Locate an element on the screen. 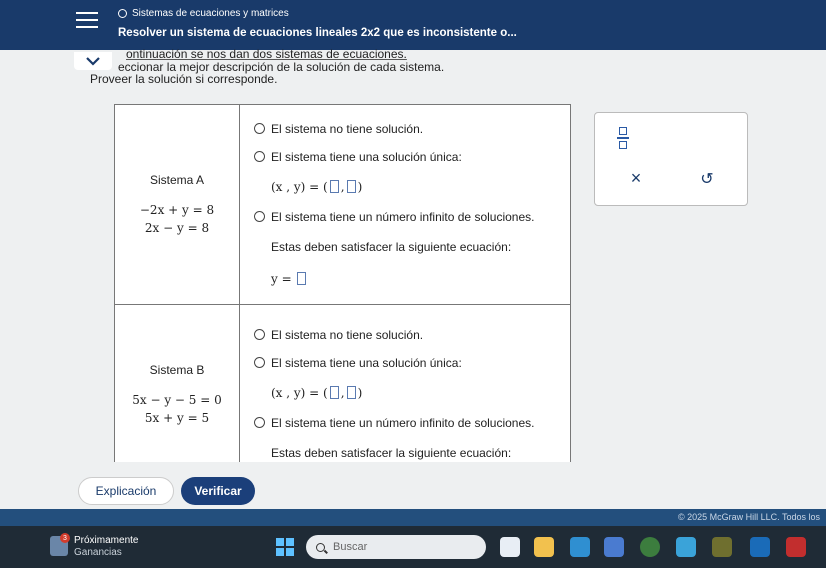 This screenshot has width=826, height=568. topic-text: Sistemas de ecuaciones y matrices is located at coordinates (210, 13).